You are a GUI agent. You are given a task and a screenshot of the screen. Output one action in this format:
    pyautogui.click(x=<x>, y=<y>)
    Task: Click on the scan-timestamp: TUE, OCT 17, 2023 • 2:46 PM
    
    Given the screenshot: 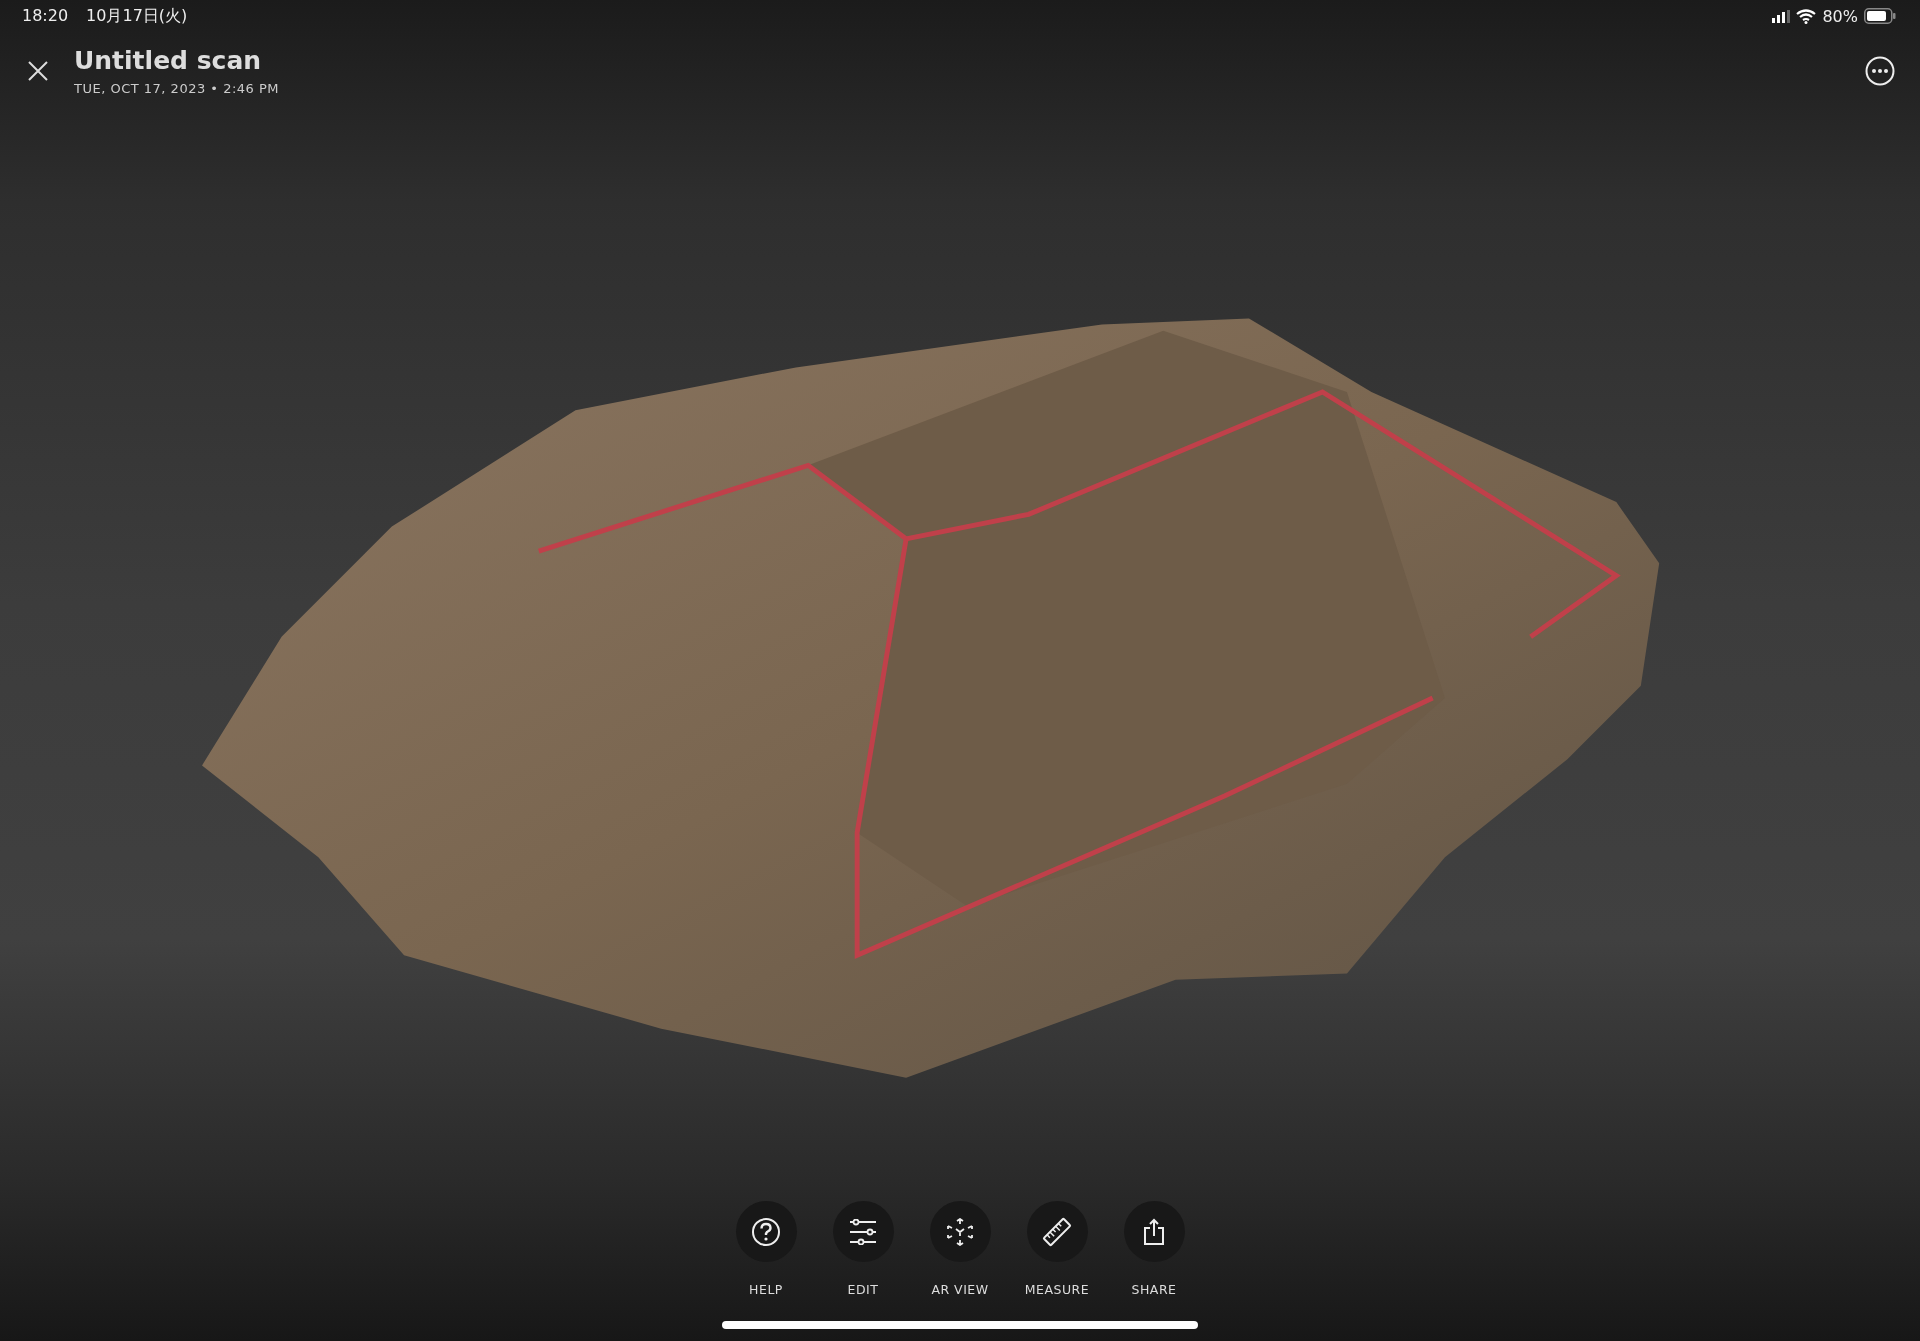 What is the action you would take?
    pyautogui.click(x=177, y=88)
    